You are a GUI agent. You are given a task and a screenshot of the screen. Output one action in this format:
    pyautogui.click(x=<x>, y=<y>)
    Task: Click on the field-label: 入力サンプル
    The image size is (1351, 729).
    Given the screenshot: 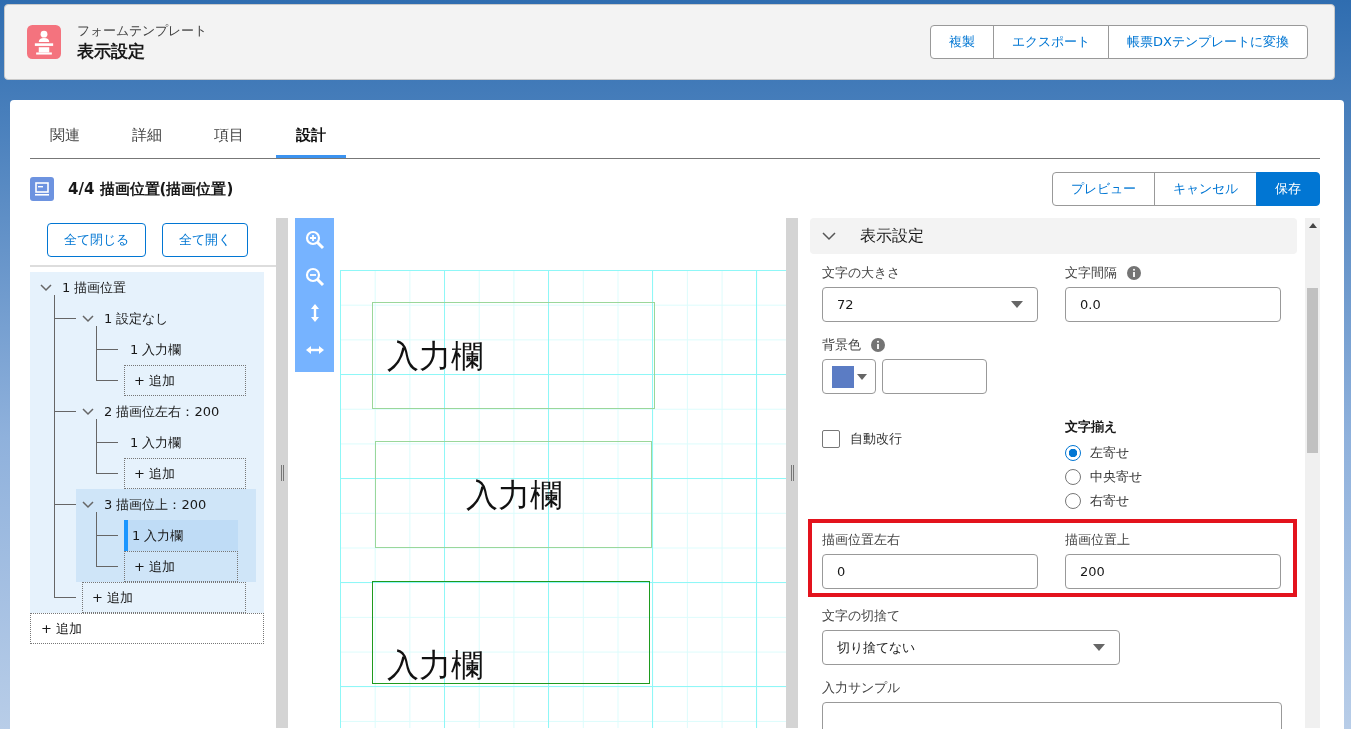 What is the action you would take?
    pyautogui.click(x=861, y=688)
    